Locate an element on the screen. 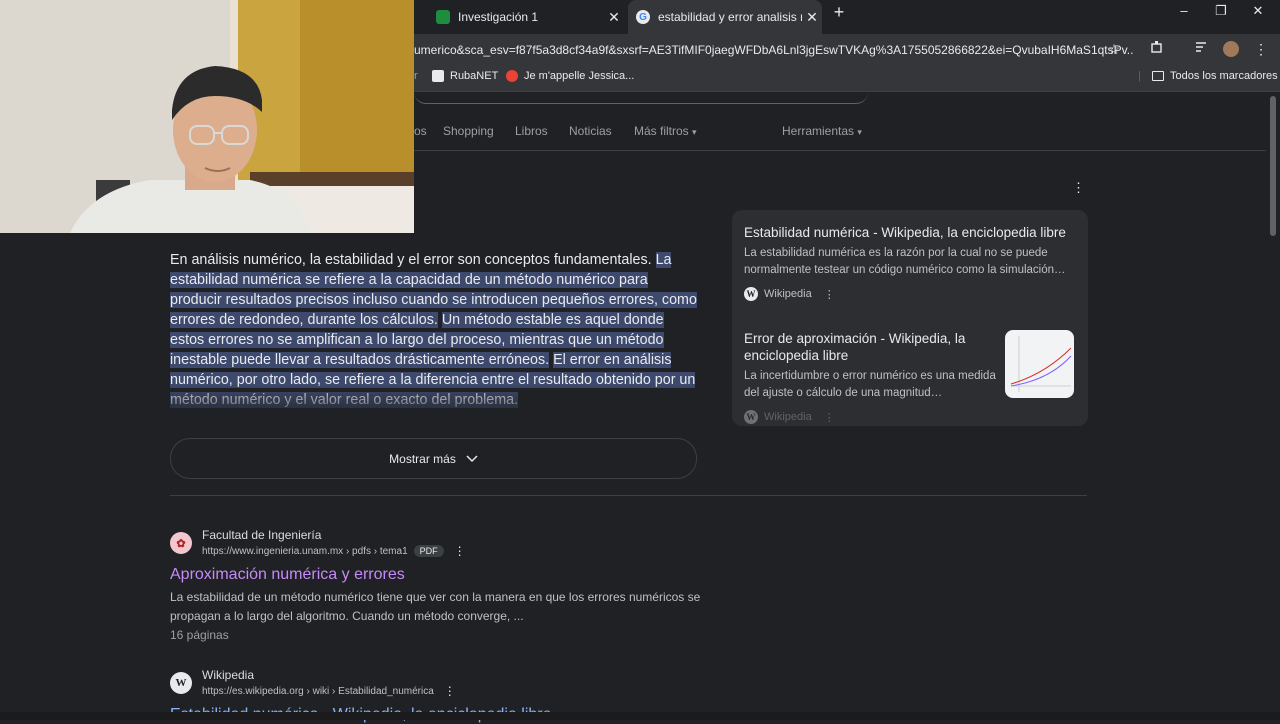 The height and width of the screenshot is (724, 1280). result-site: Facultad de Ingeniería is located at coordinates (262, 535).